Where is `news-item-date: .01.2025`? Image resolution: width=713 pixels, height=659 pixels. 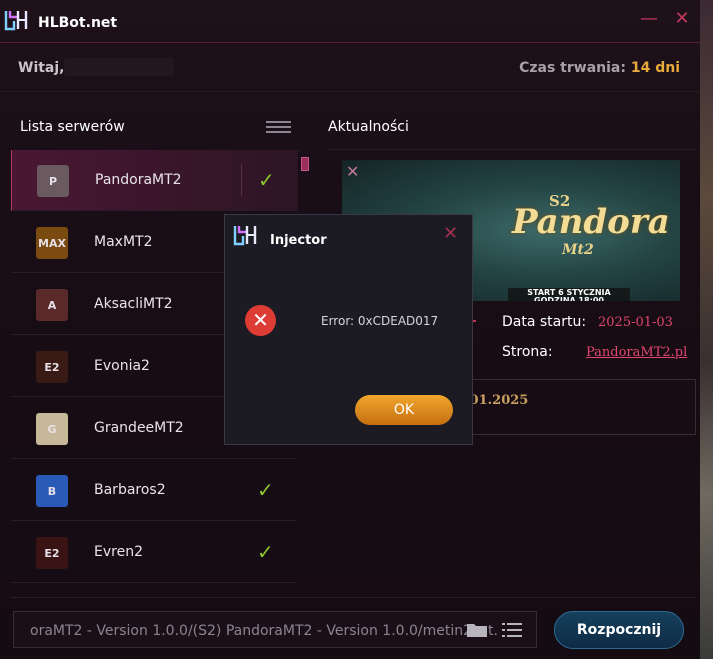
news-item-date: .01.2025 is located at coordinates (497, 400).